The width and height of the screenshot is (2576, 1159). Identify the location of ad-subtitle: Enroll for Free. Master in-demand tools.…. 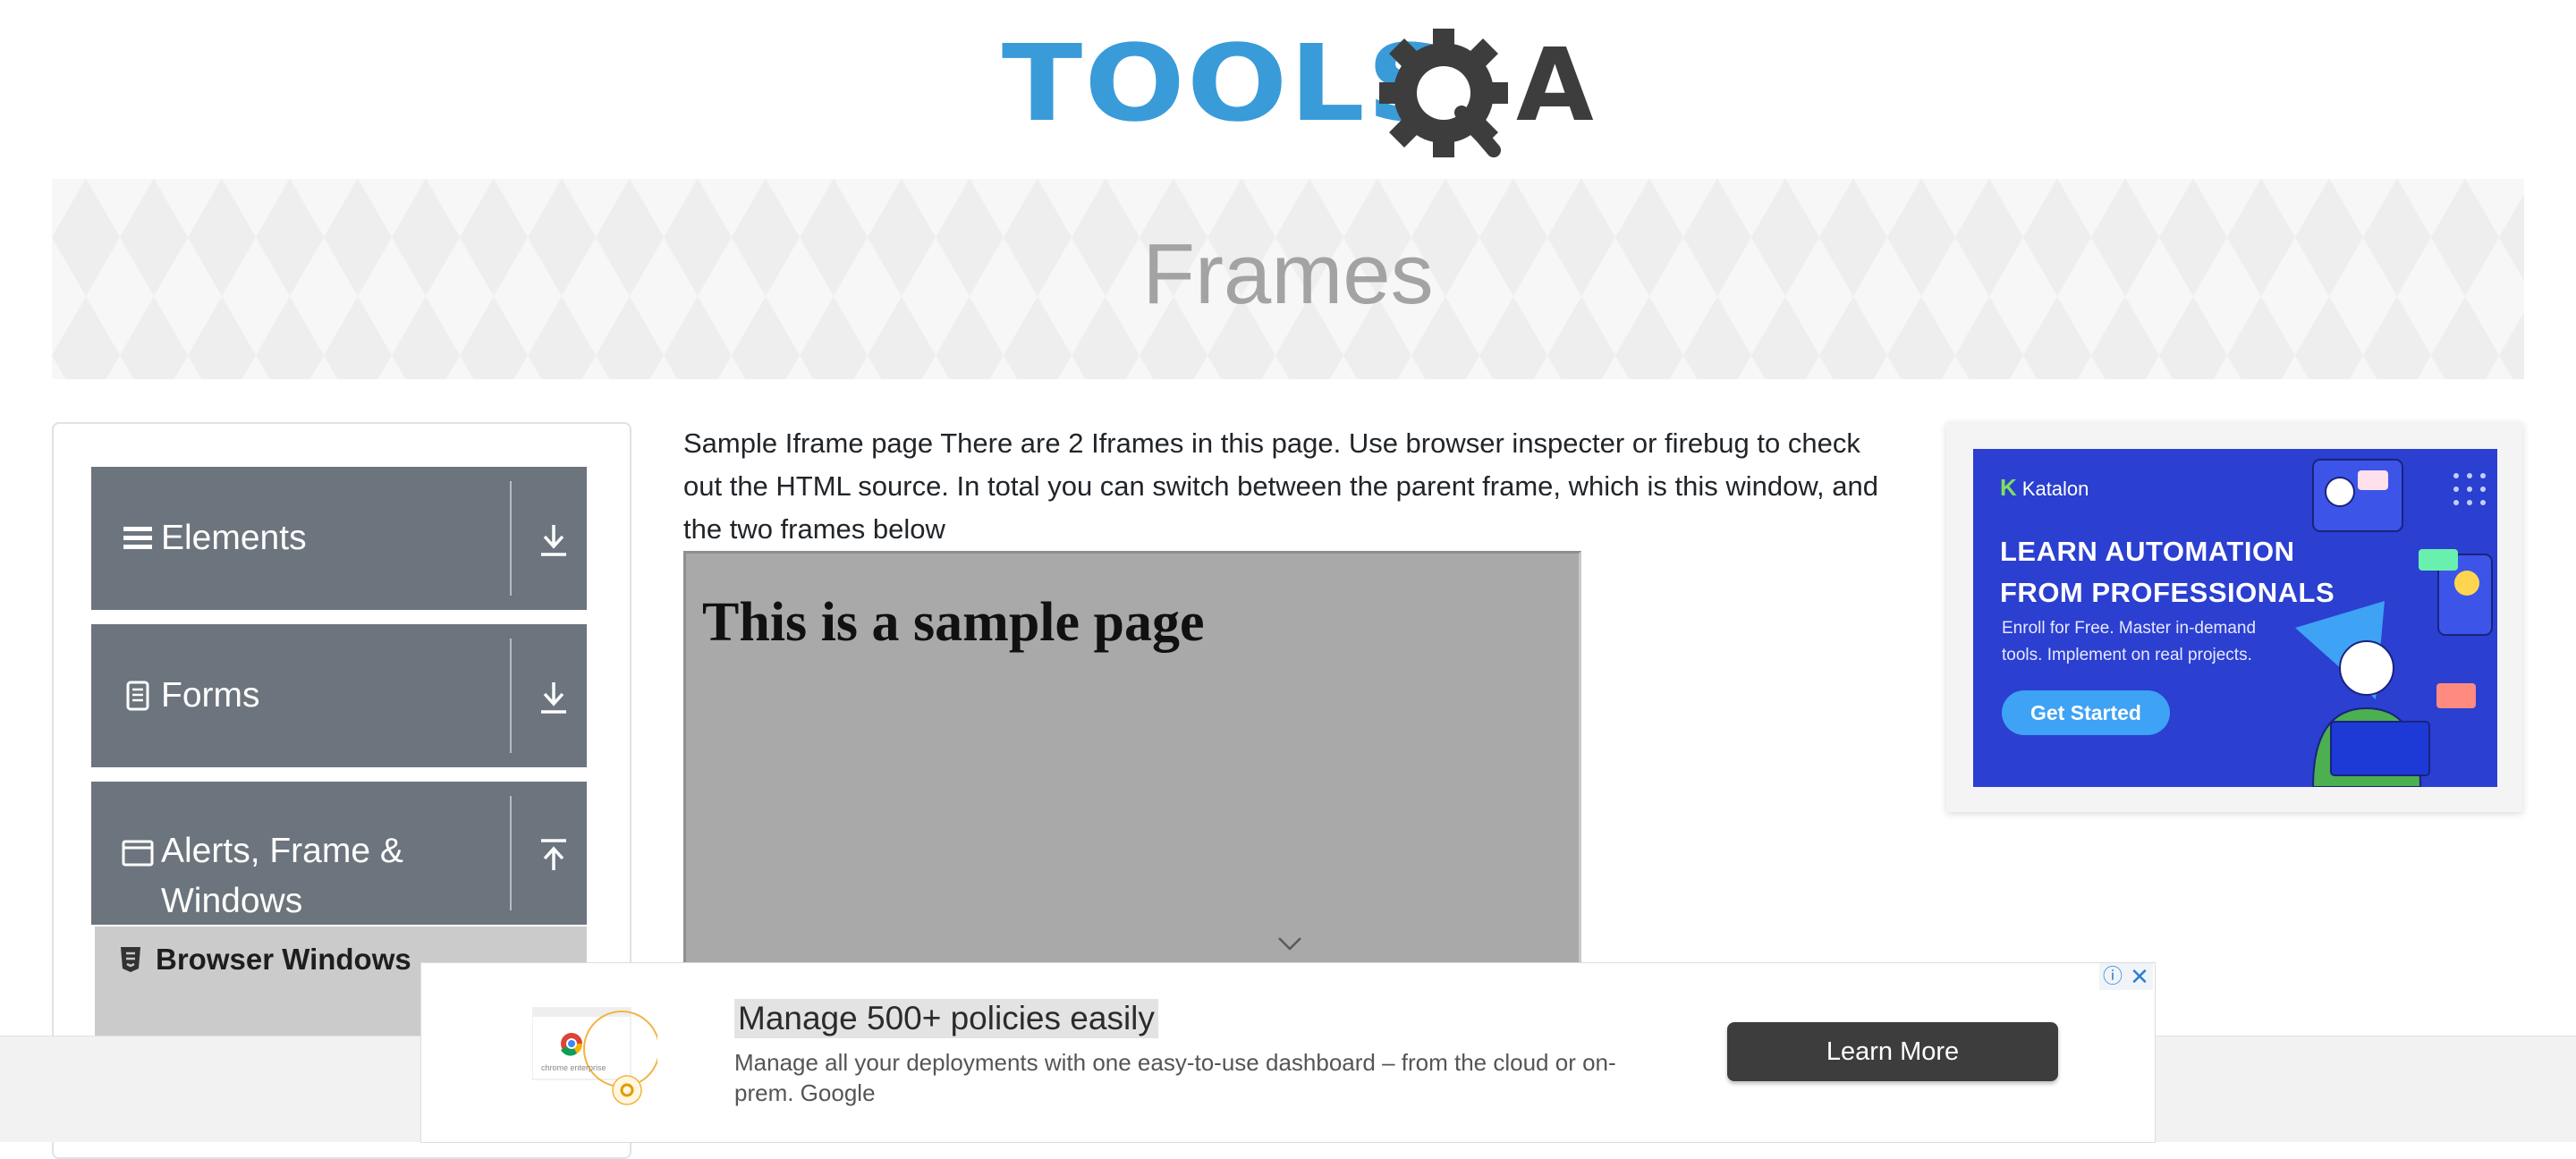
(2129, 642).